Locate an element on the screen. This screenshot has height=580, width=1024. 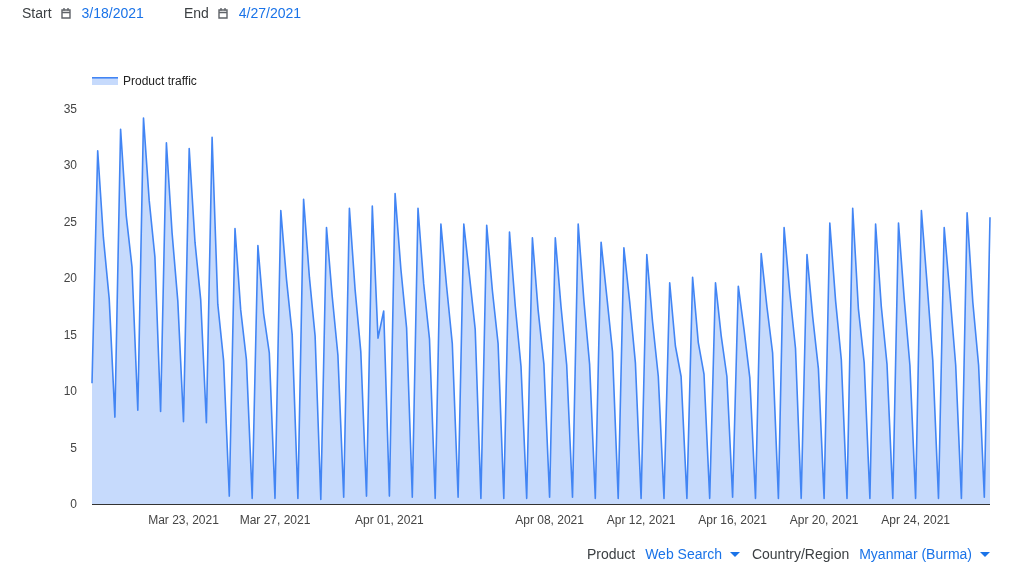
y-axis-label: 10 is located at coordinates (70, 391).